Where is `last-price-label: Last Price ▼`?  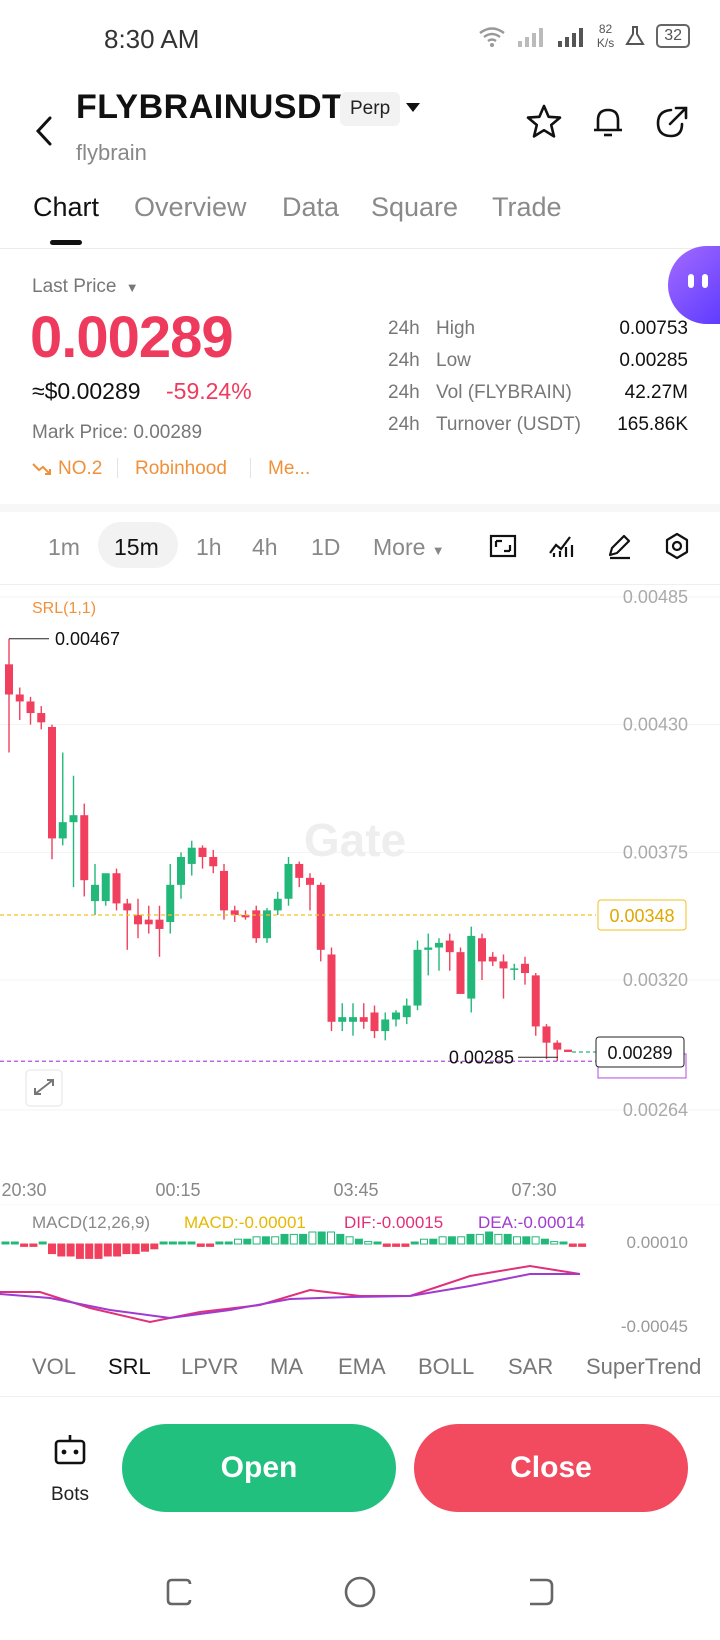
last-price-label: Last Price ▼ is located at coordinates (85, 287).